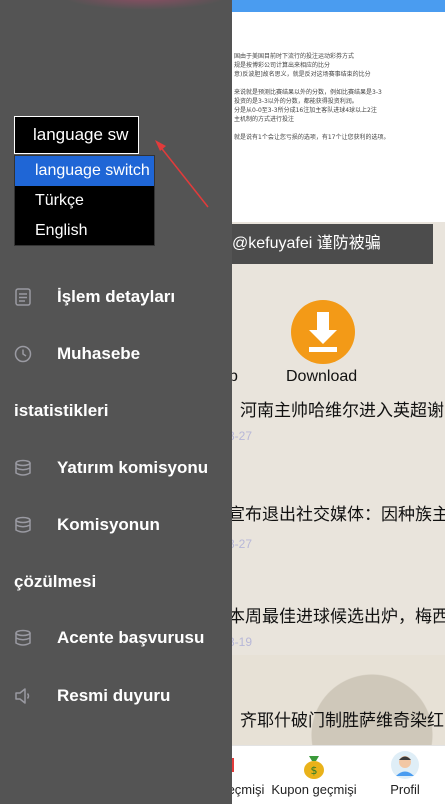  What do you see at coordinates (405, 765) in the screenshot?
I see `profile-avatar-icon` at bounding box center [405, 765].